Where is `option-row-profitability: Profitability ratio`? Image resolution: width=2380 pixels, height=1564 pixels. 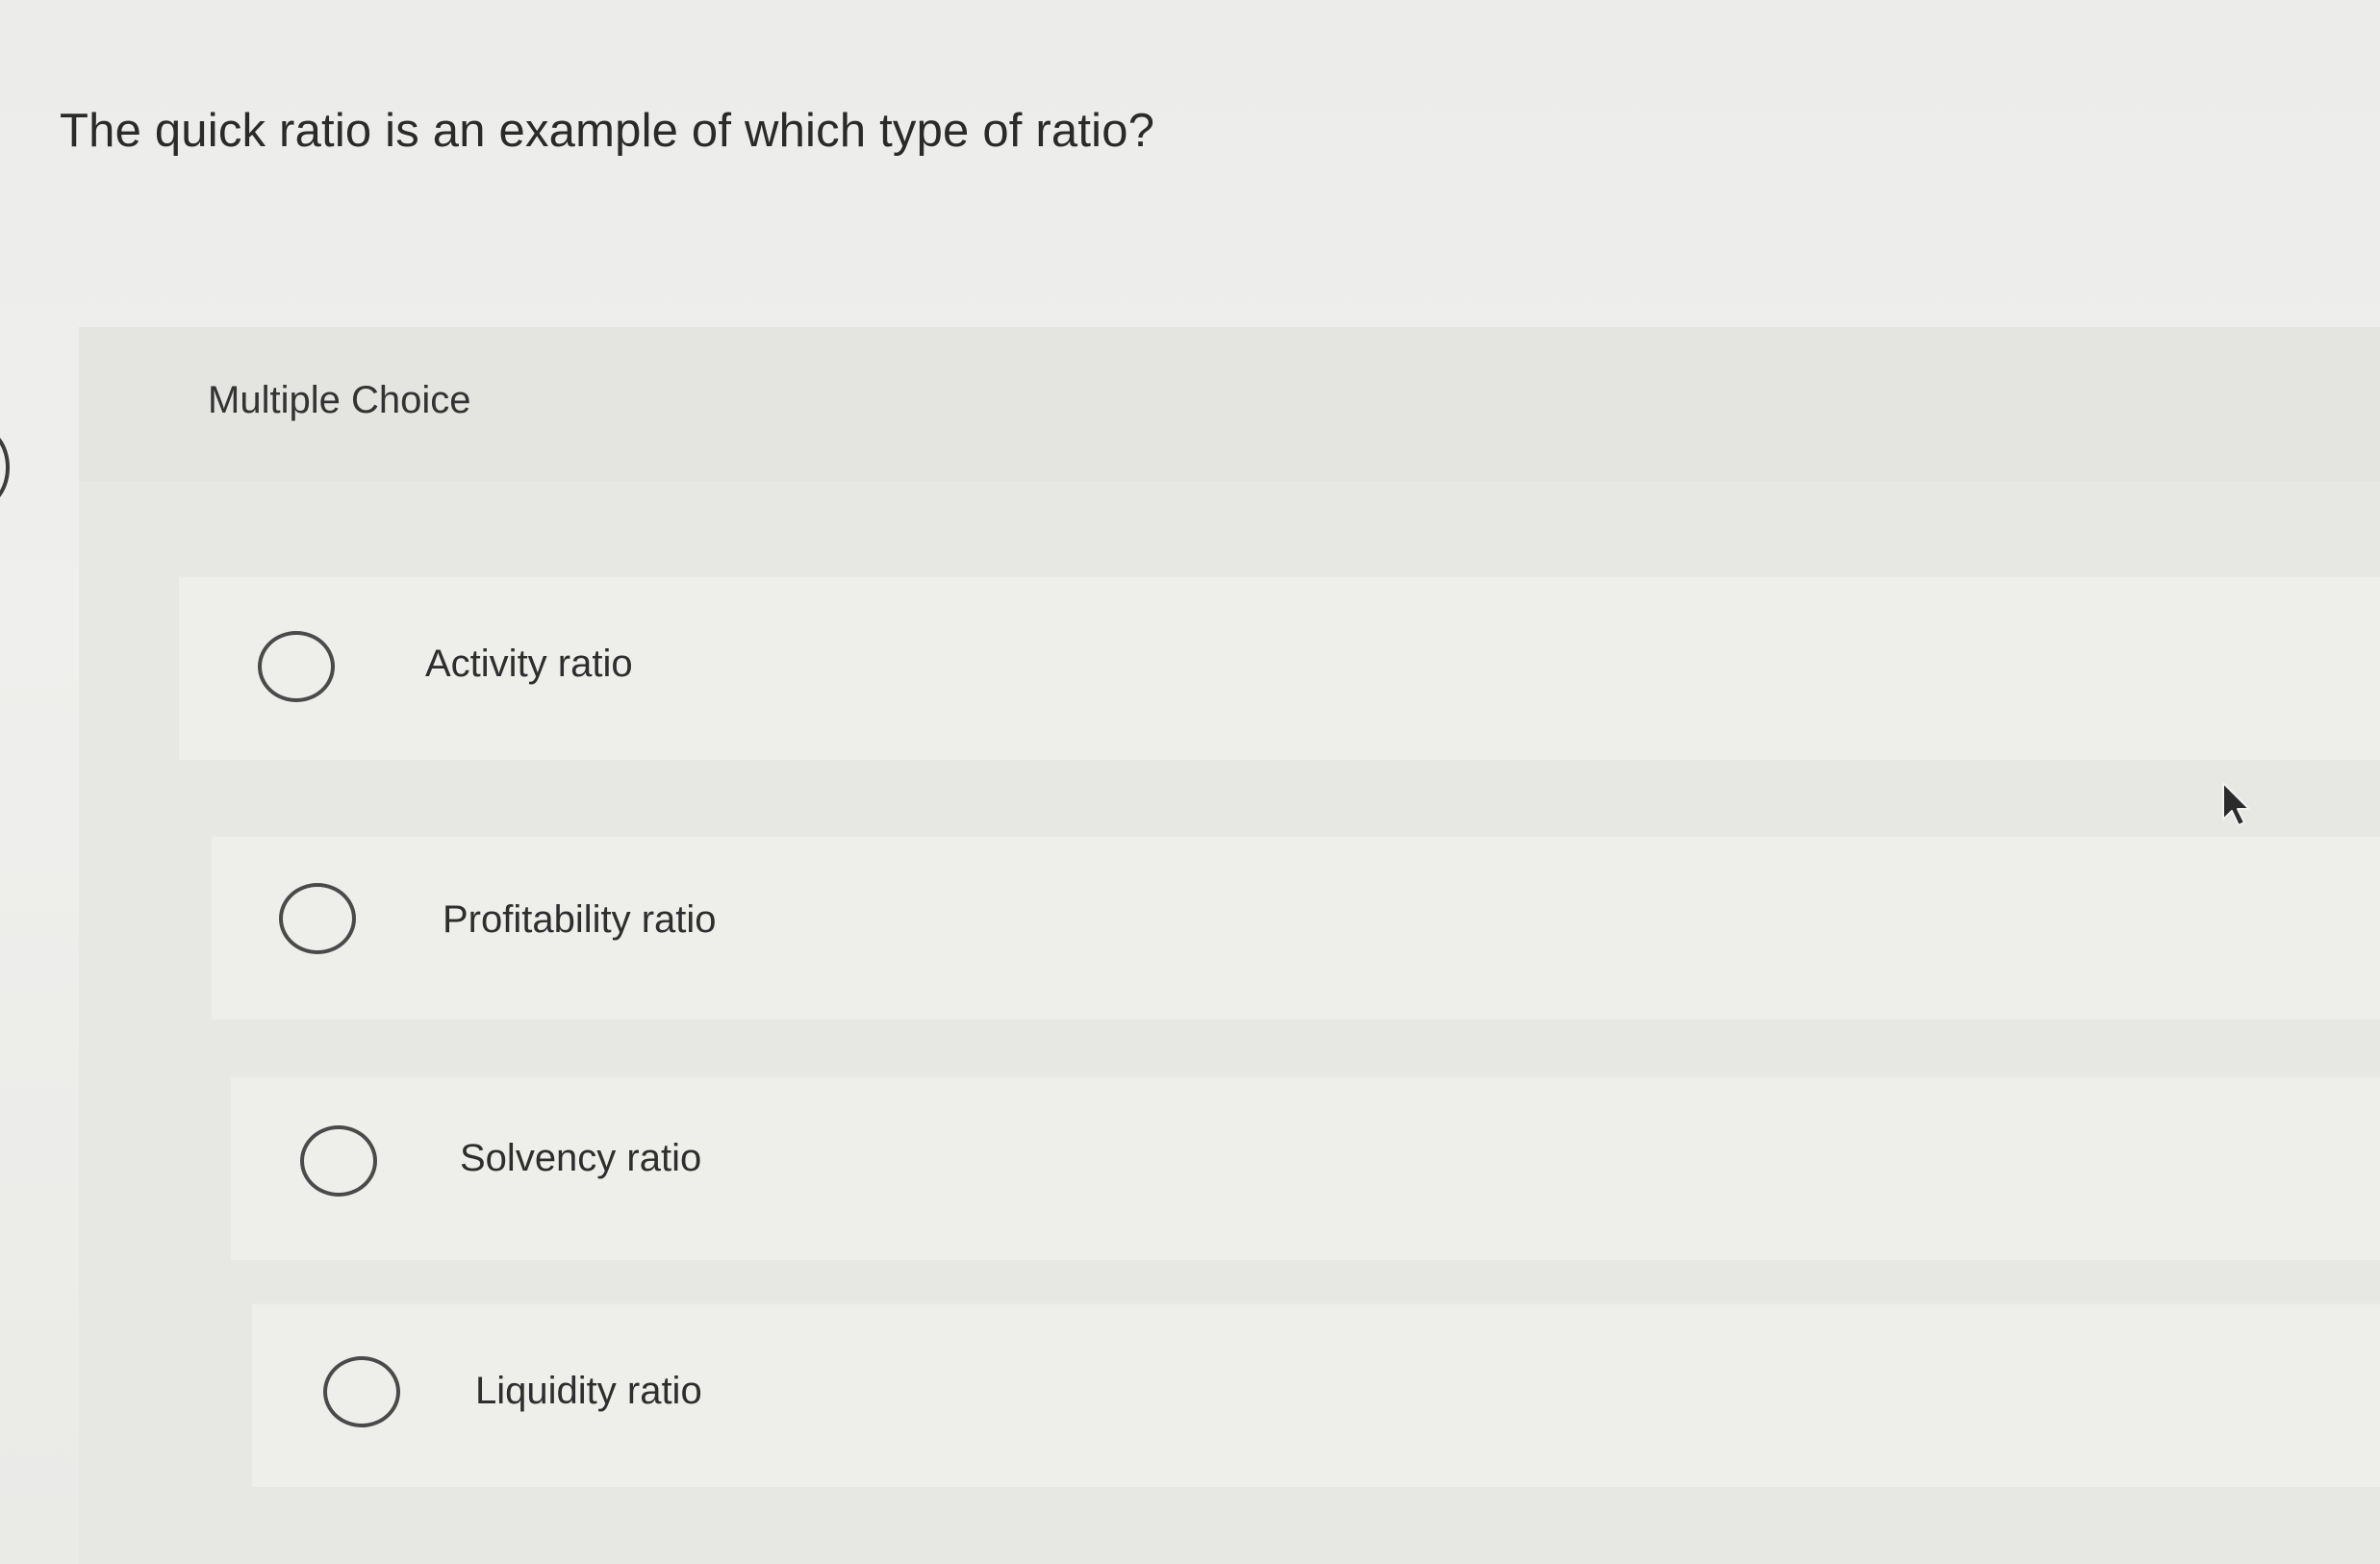
option-row-profitability: Profitability ratio is located at coordinates (1296, 927).